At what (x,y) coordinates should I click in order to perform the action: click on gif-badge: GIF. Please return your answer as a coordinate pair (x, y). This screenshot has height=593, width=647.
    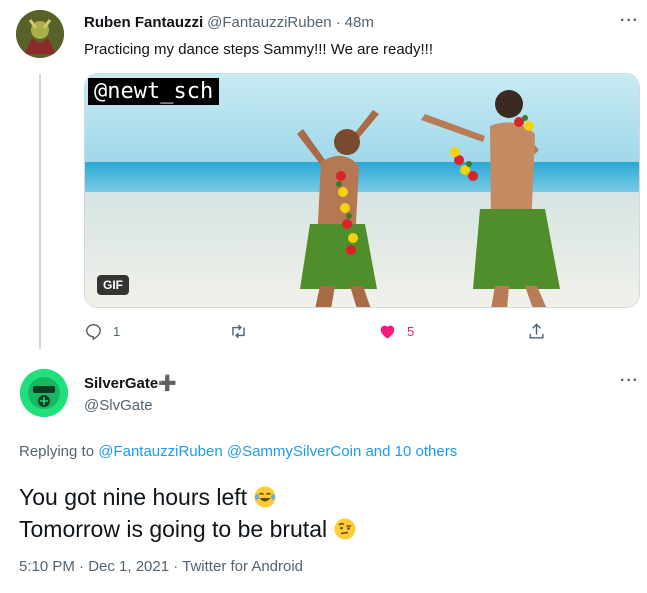
    Looking at the image, I should click on (113, 285).